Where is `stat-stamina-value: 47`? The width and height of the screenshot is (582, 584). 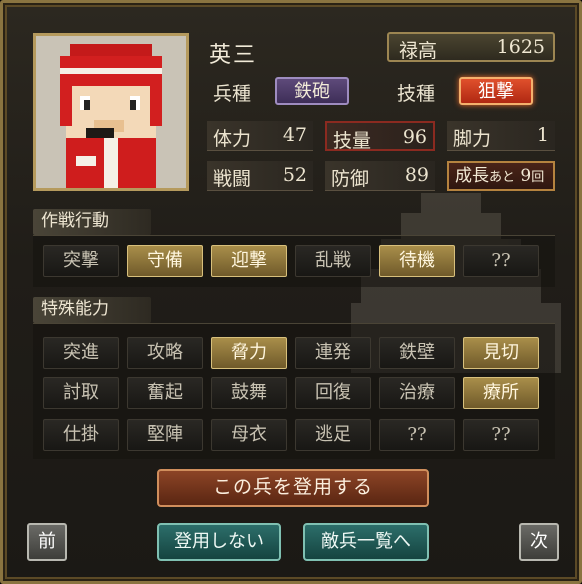
stat-stamina-value: 47 is located at coordinates (294, 135).